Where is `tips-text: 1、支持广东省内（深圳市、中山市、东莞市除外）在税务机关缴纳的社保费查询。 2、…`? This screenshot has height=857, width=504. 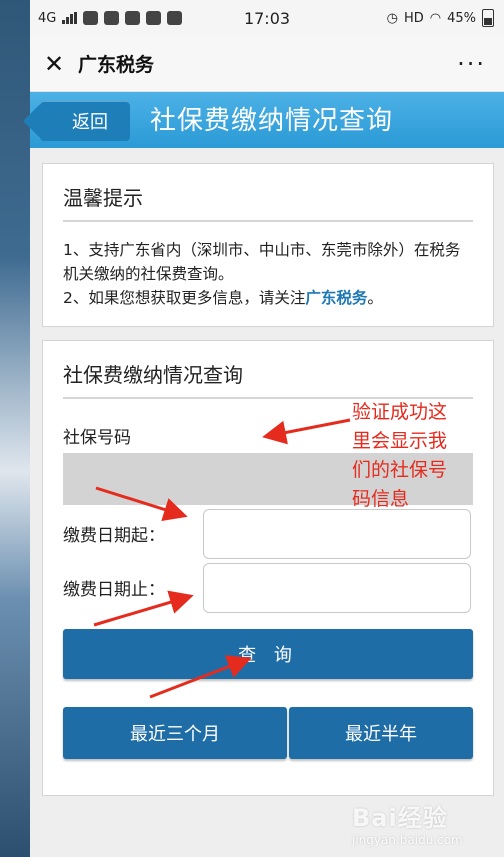
tips-text: 1、支持广东省内（深圳市、中山市、东莞市除外）在税务机关缴纳的社保费查询。 2、… is located at coordinates (268, 274).